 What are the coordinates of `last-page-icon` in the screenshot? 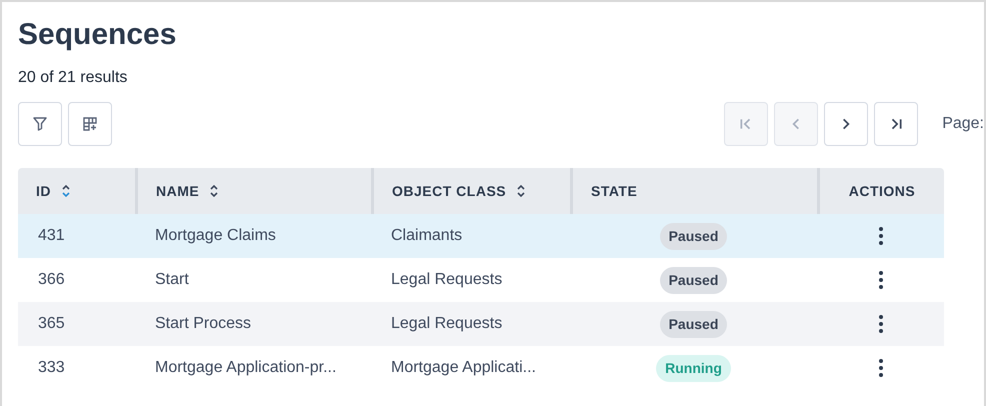 It's located at (896, 124).